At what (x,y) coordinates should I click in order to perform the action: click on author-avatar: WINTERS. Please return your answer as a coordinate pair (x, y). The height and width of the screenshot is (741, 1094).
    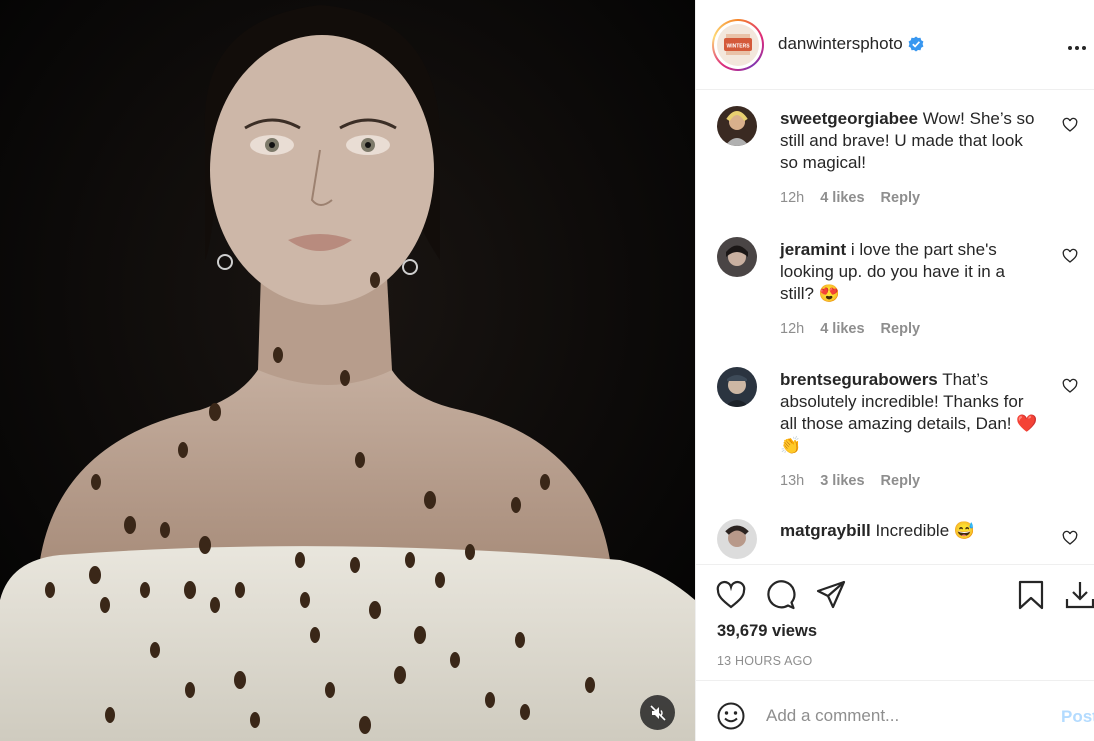
    Looking at the image, I should click on (738, 45).